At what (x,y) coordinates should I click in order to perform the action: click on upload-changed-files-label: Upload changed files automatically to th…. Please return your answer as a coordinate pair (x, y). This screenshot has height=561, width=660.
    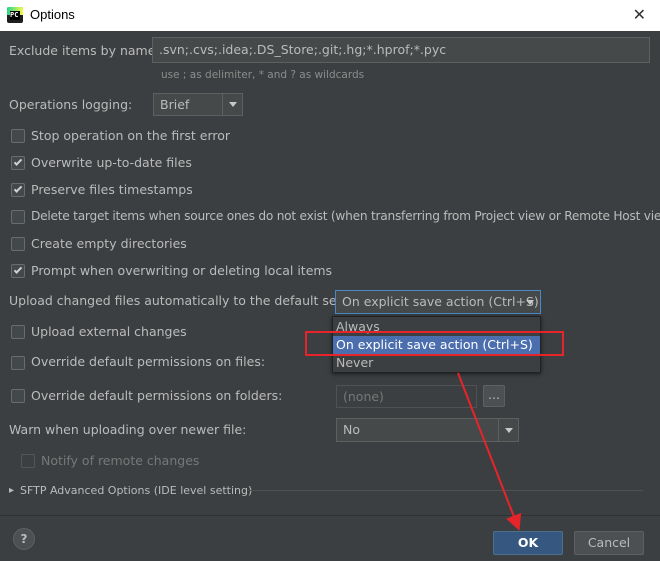
    Looking at the image, I should click on (185, 300).